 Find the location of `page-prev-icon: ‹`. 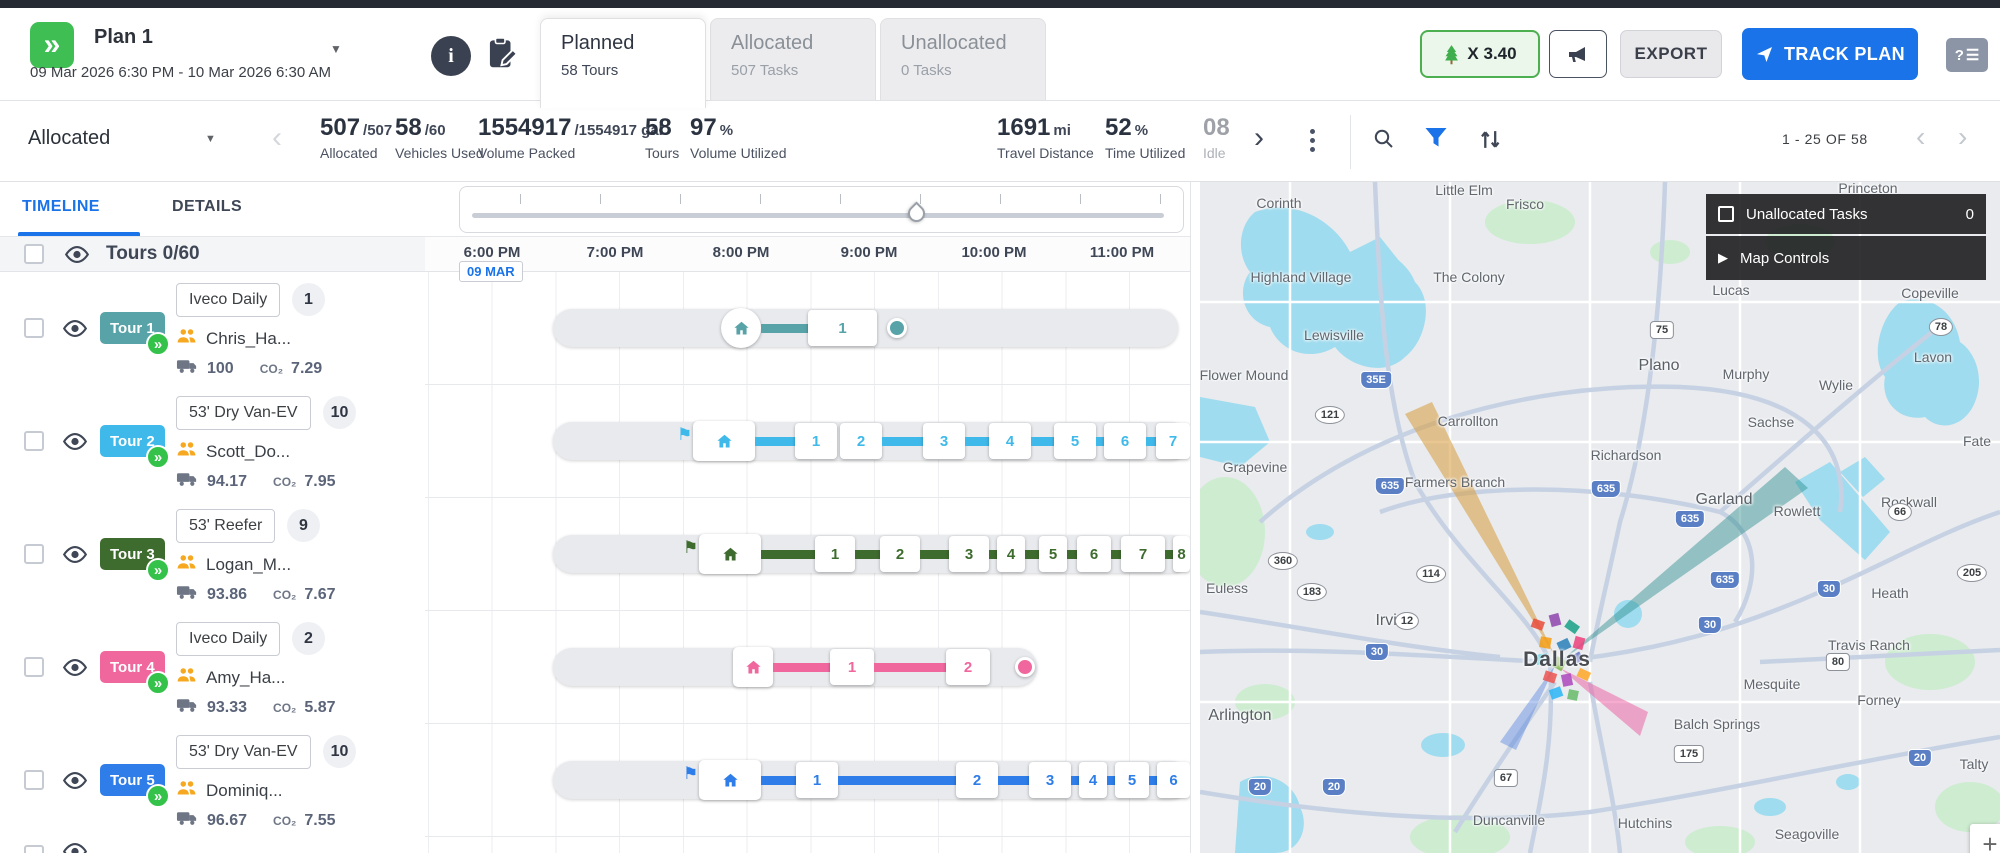

page-prev-icon: ‹ is located at coordinates (1920, 137).